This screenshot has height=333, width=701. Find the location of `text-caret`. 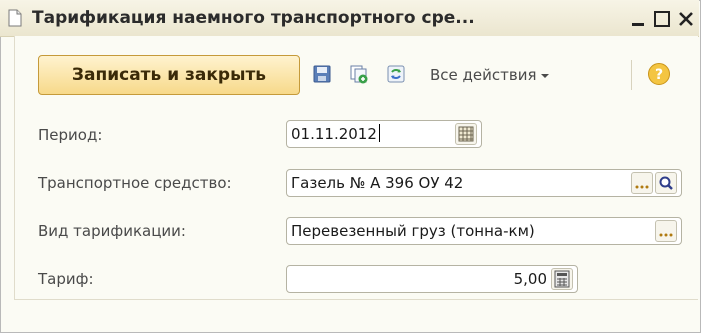

text-caret is located at coordinates (379, 133).